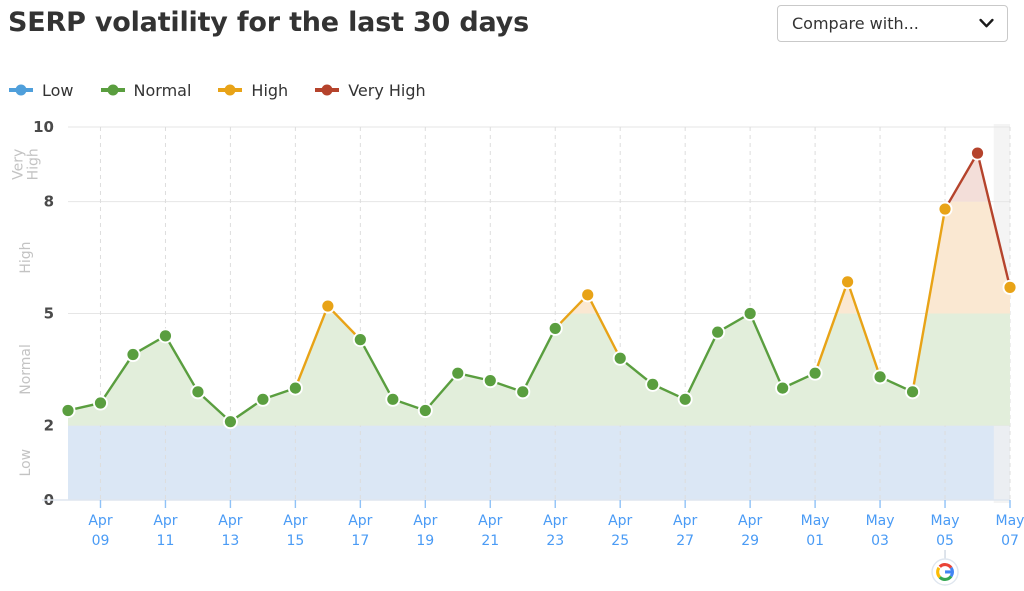 The image size is (1024, 591). I want to click on band-low-background, so click(539, 462).